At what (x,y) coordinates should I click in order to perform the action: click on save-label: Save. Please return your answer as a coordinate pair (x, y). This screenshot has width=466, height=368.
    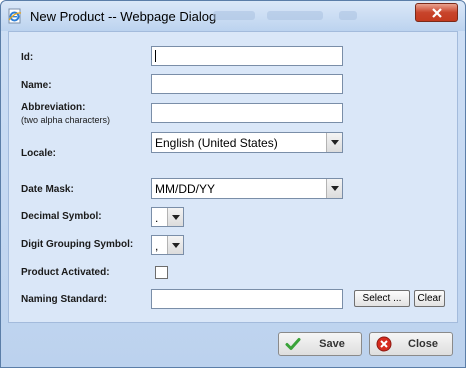
    Looking at the image, I should click on (332, 344).